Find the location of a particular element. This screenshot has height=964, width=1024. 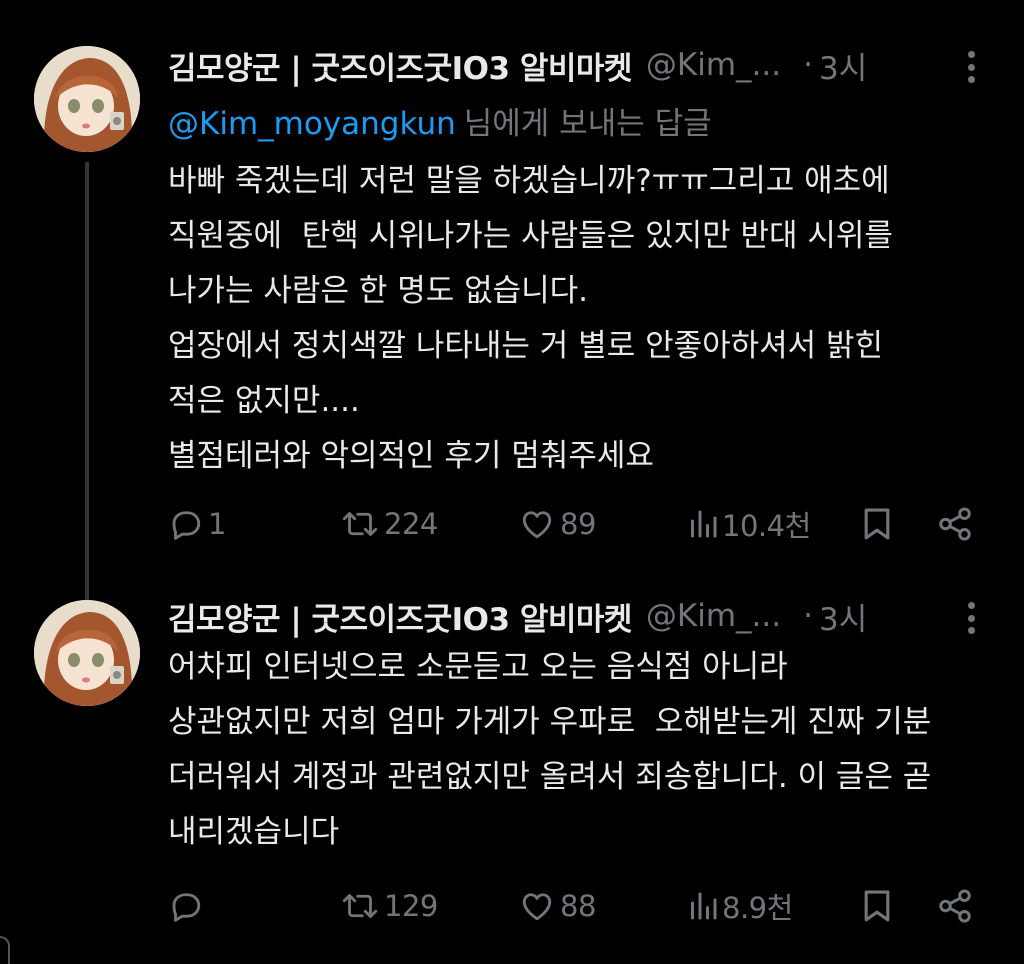

reply-count: 1 is located at coordinates (217, 524).